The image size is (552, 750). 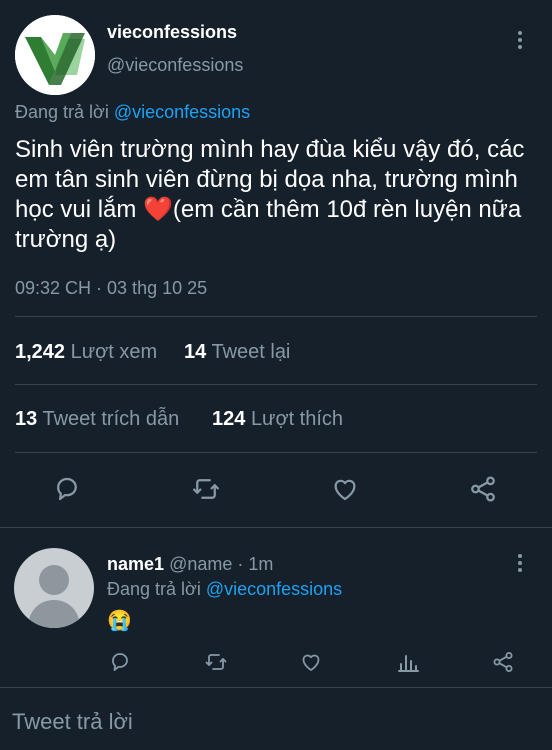 I want to click on analytics-icon, so click(x=408, y=662).